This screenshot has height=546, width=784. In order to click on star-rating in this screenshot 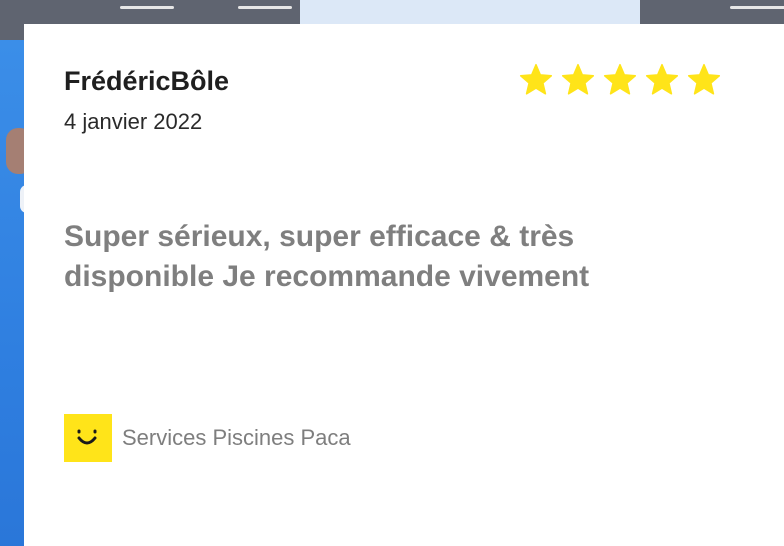, I will do `click(620, 80)`.